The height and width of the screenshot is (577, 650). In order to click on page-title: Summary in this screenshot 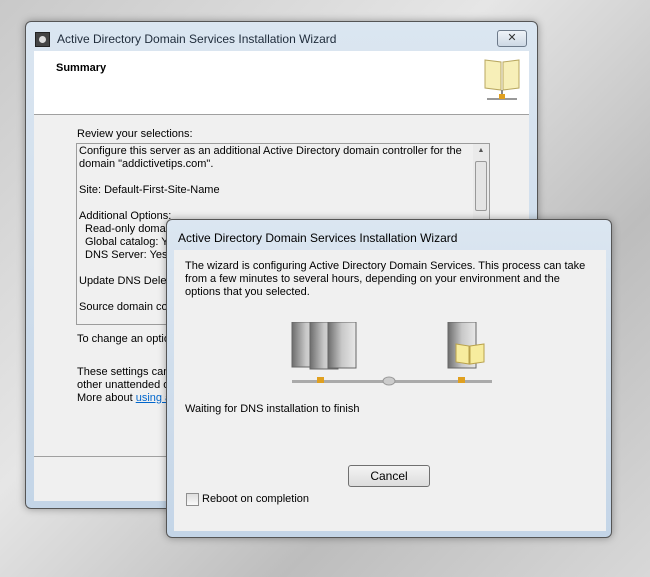, I will do `click(81, 68)`.